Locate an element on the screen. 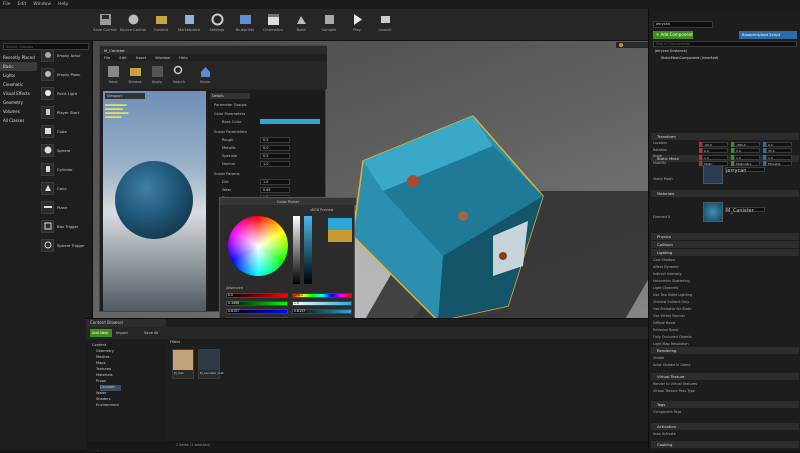  details-tab: Details is located at coordinates (230, 96).